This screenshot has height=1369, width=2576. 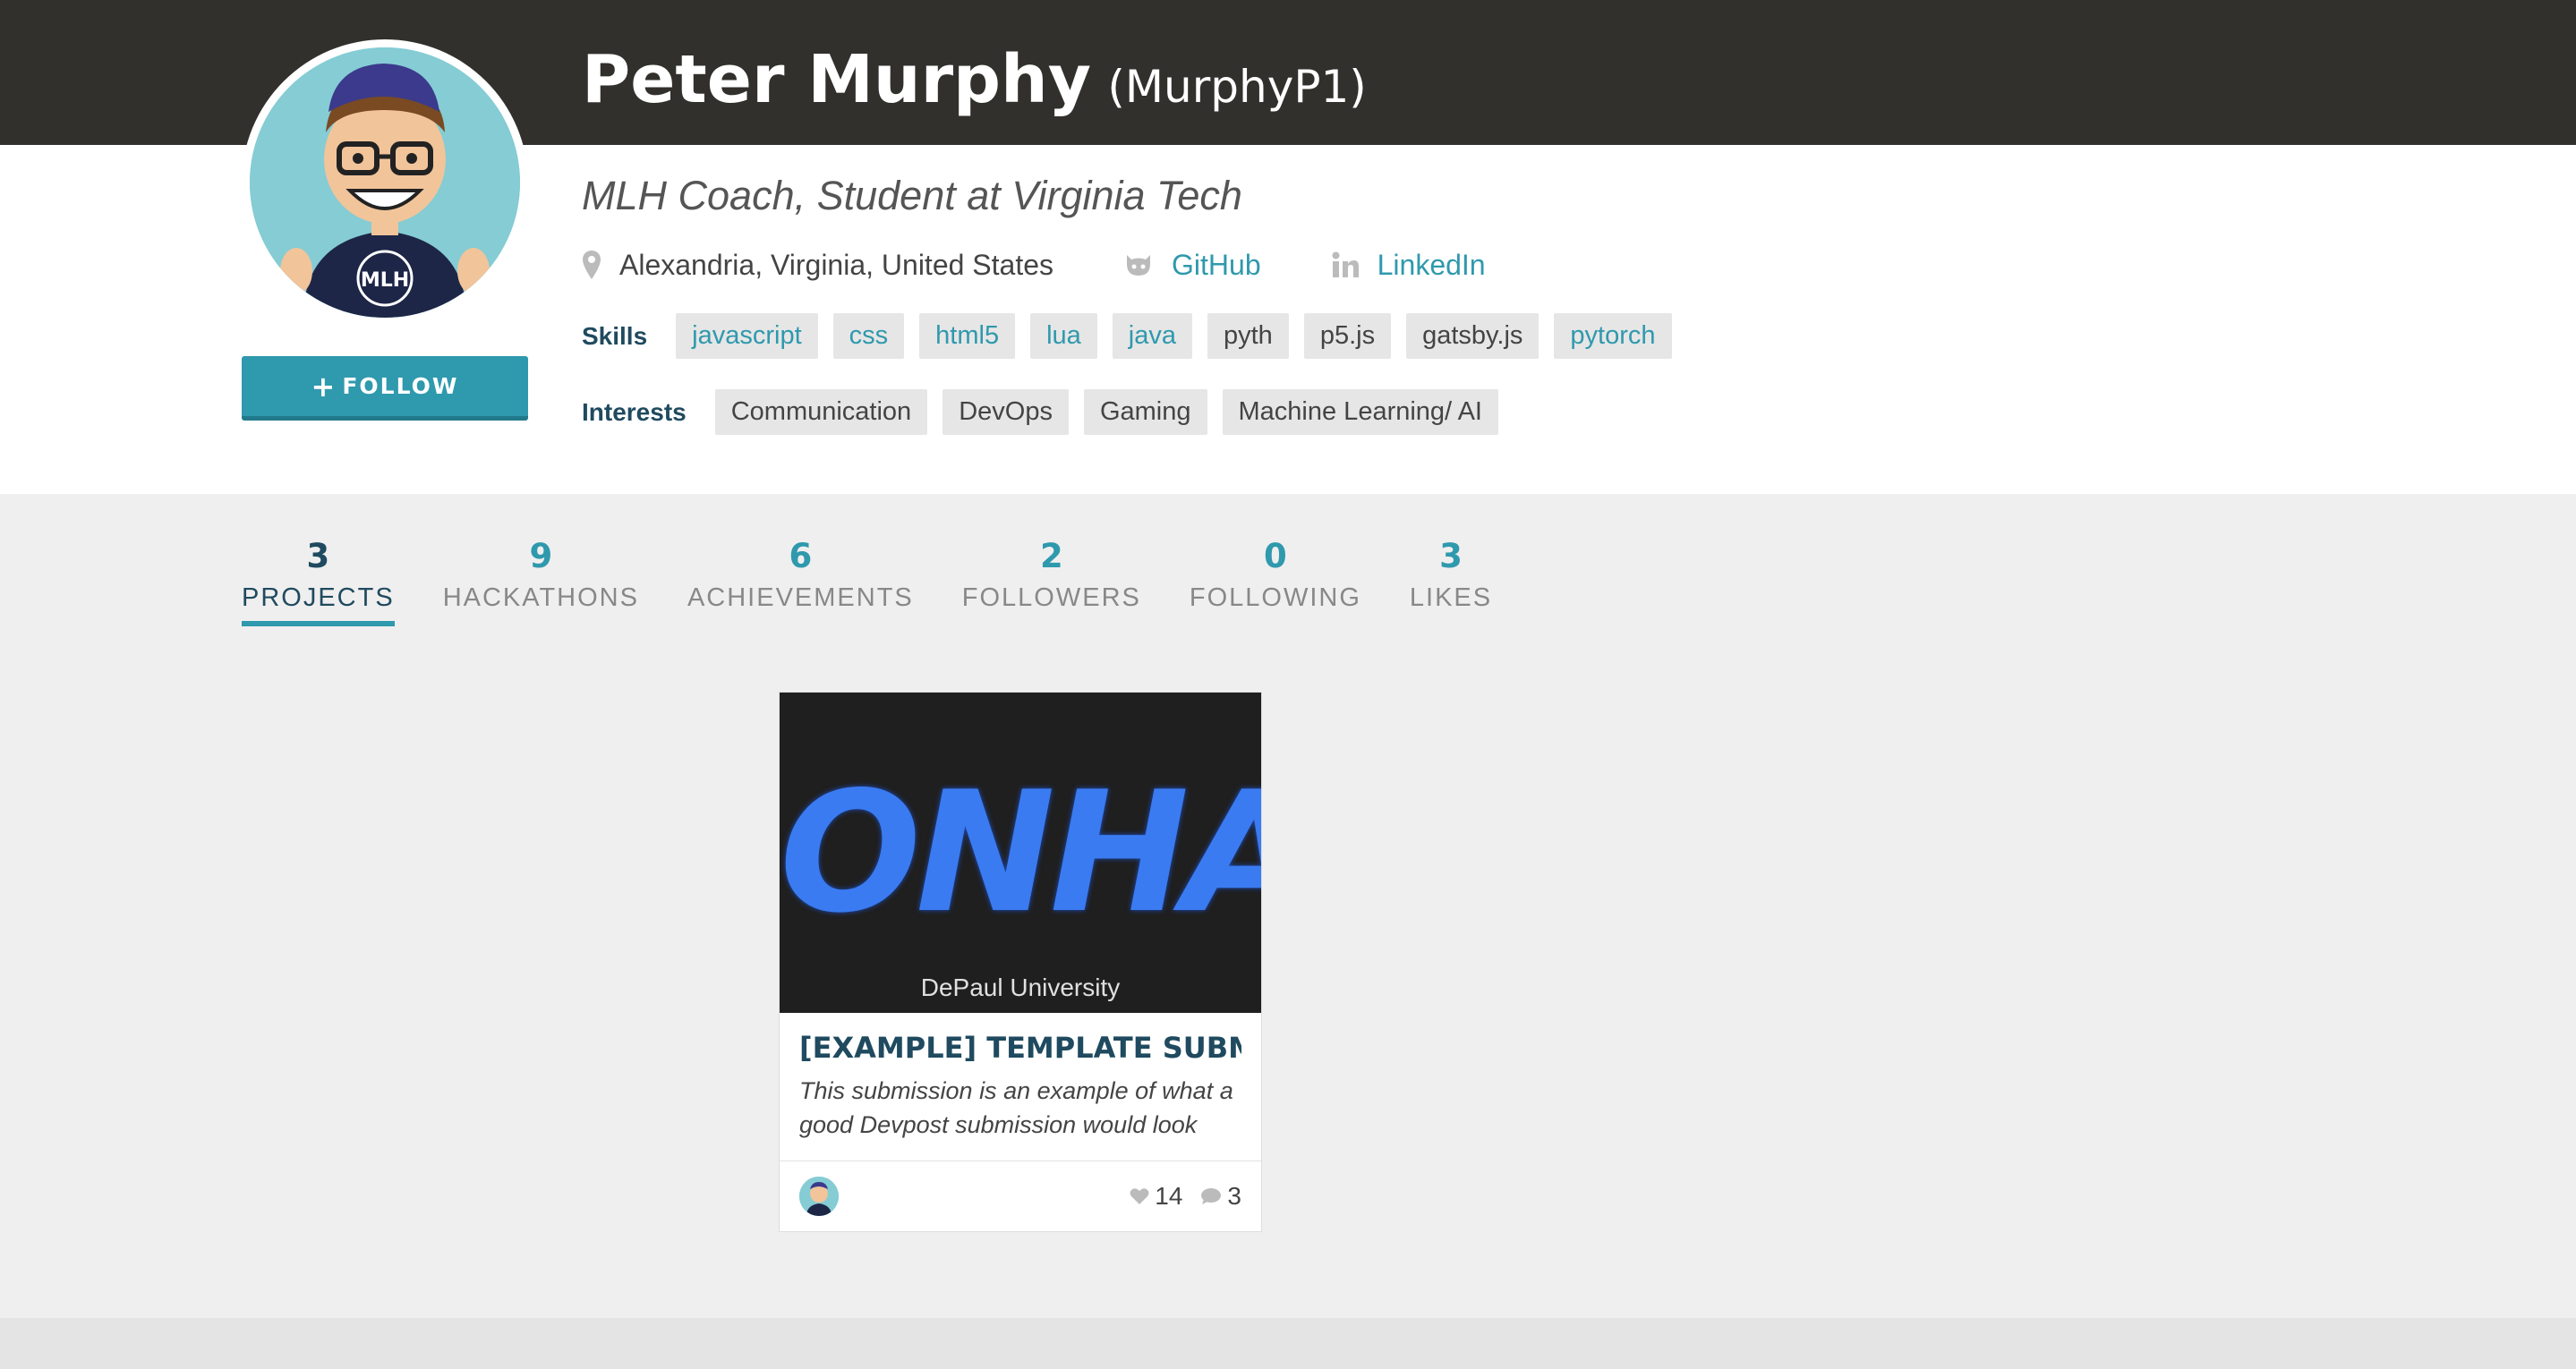 What do you see at coordinates (1020, 987) in the screenshot?
I see `thumbnail-caption: DePaul University` at bounding box center [1020, 987].